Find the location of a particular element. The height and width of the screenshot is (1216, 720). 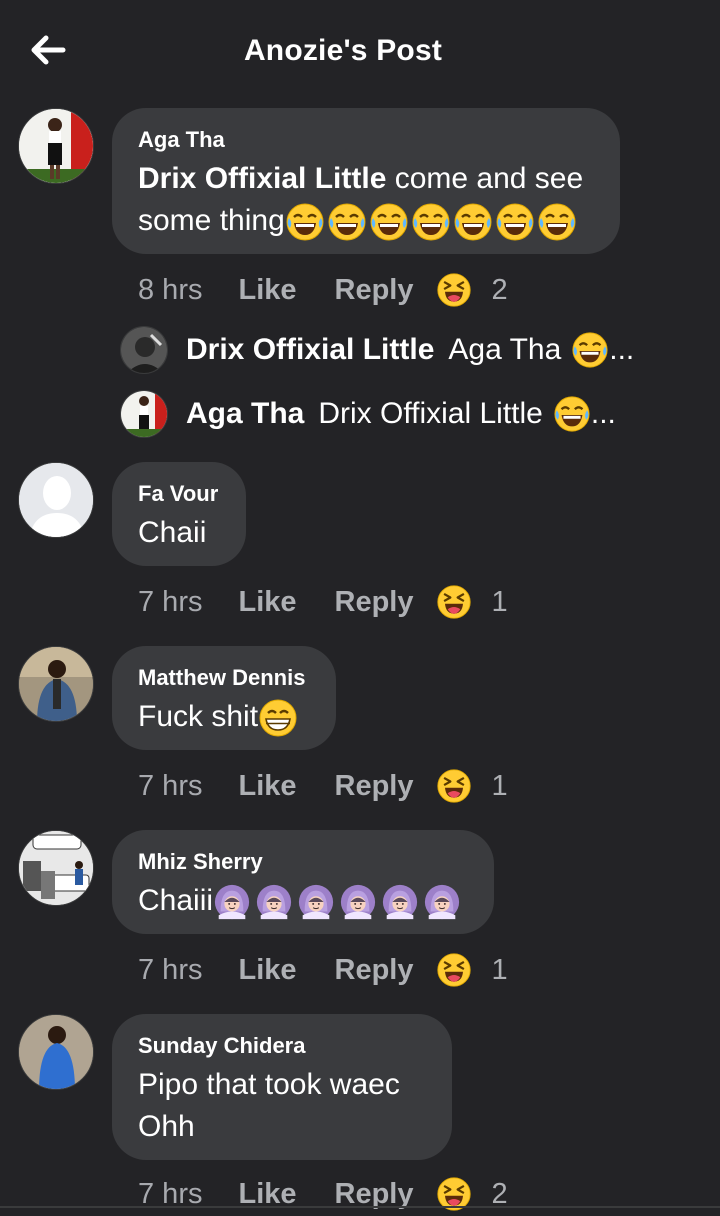

timestamp: 8 hrs is located at coordinates (170, 289).